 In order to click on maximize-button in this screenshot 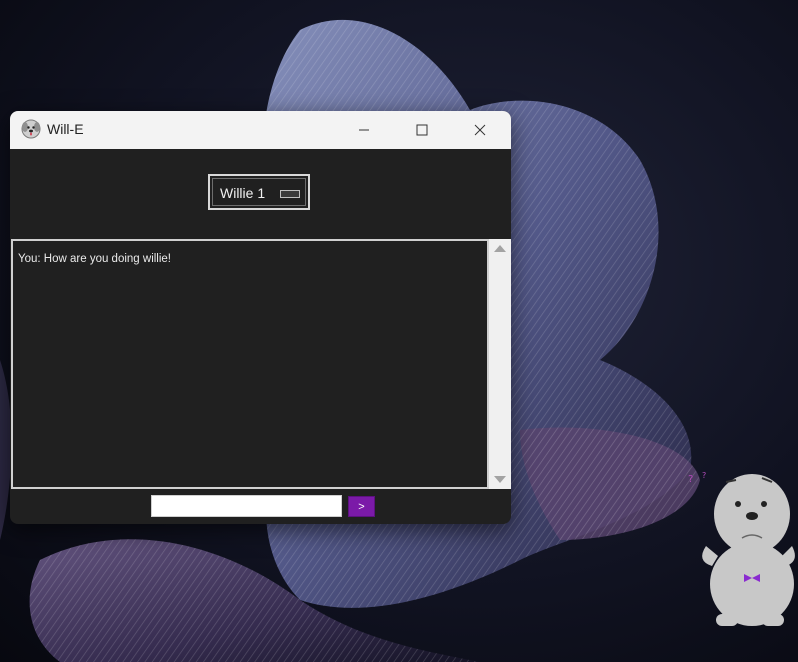, I will do `click(422, 130)`.